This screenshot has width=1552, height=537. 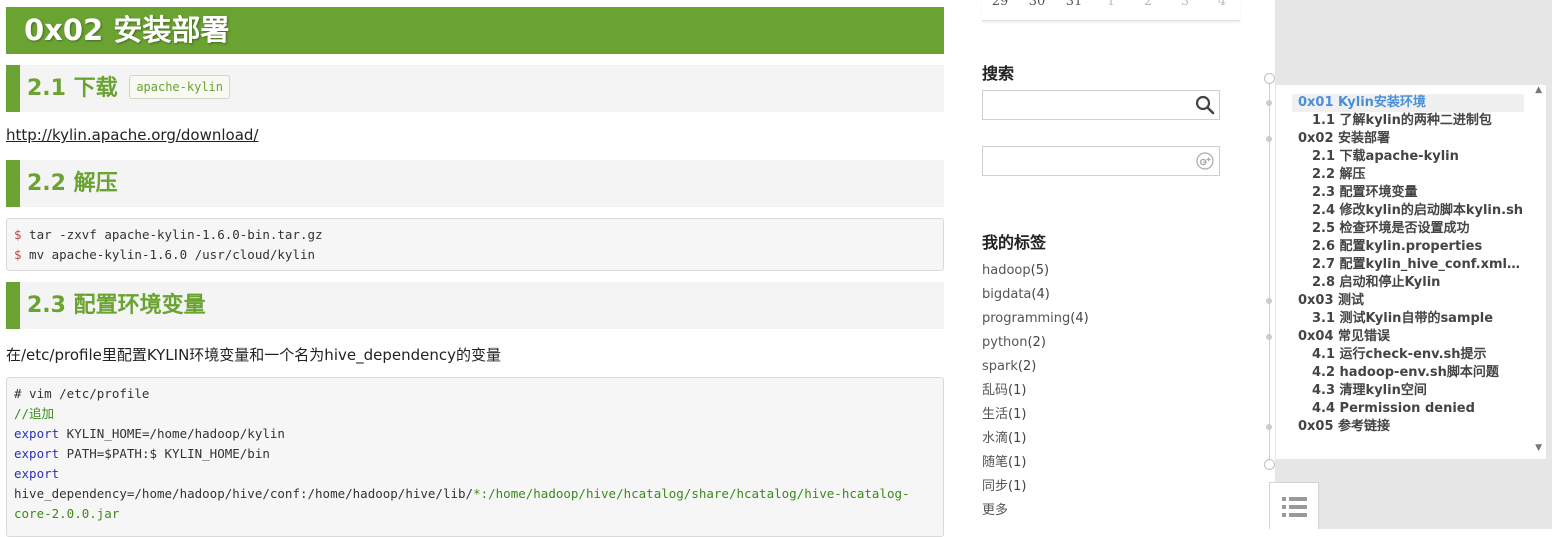 What do you see at coordinates (1419, 121) in the screenshot?
I see `toc-item-subsection: 1.1 了解kylin的两种二进制包` at bounding box center [1419, 121].